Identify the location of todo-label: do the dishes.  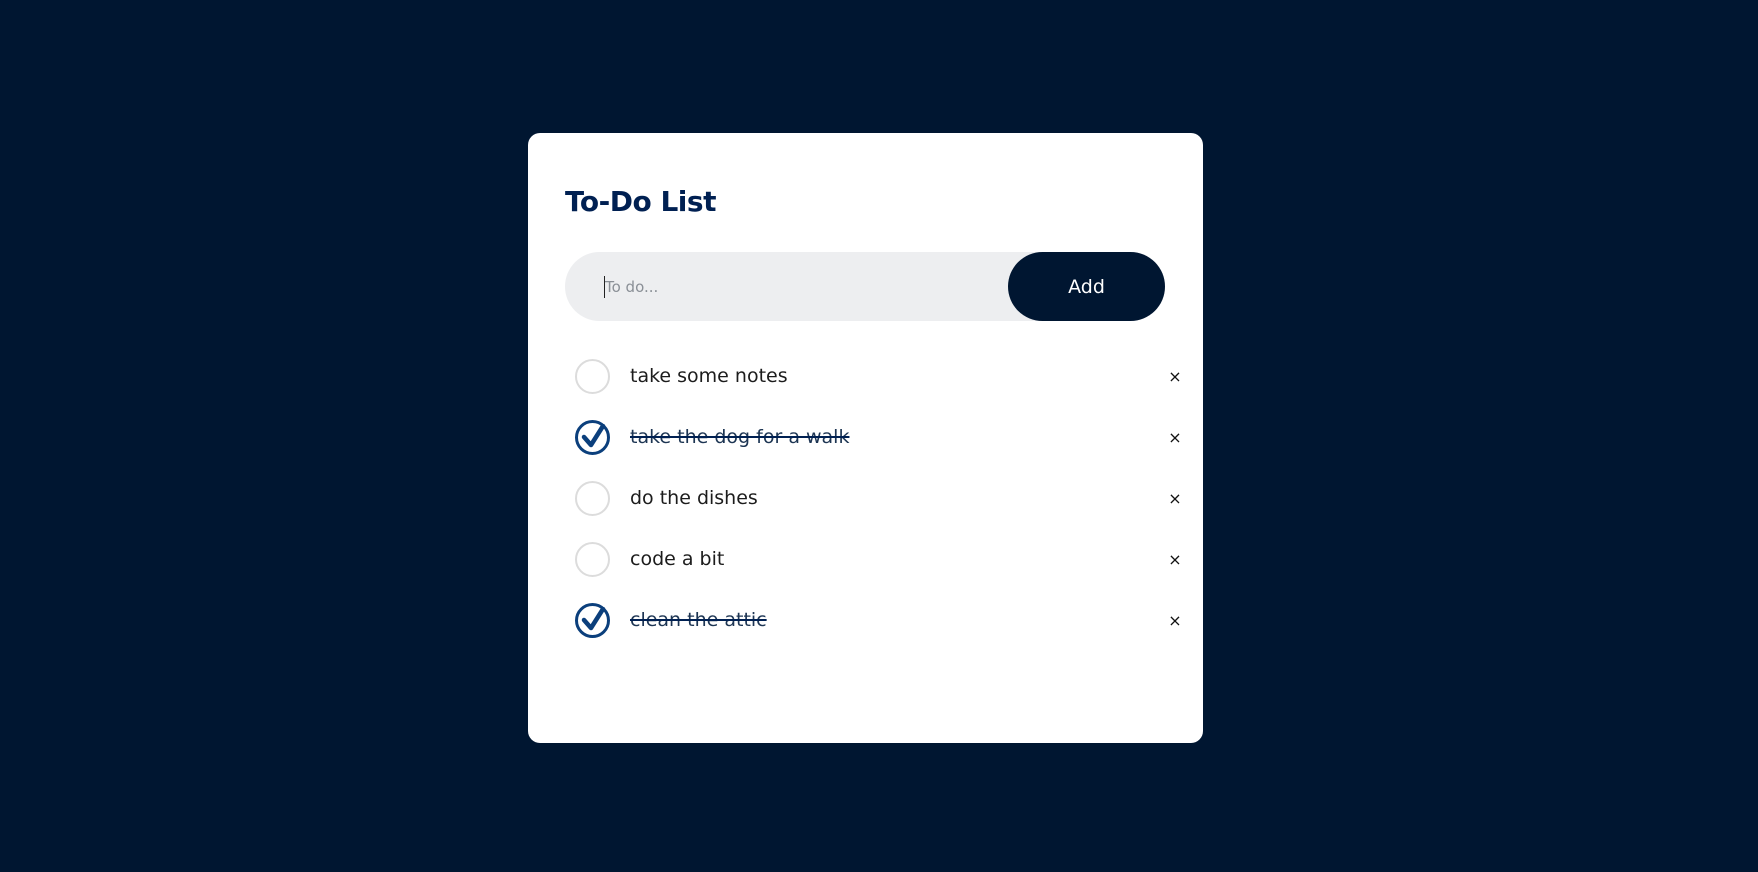
(694, 498).